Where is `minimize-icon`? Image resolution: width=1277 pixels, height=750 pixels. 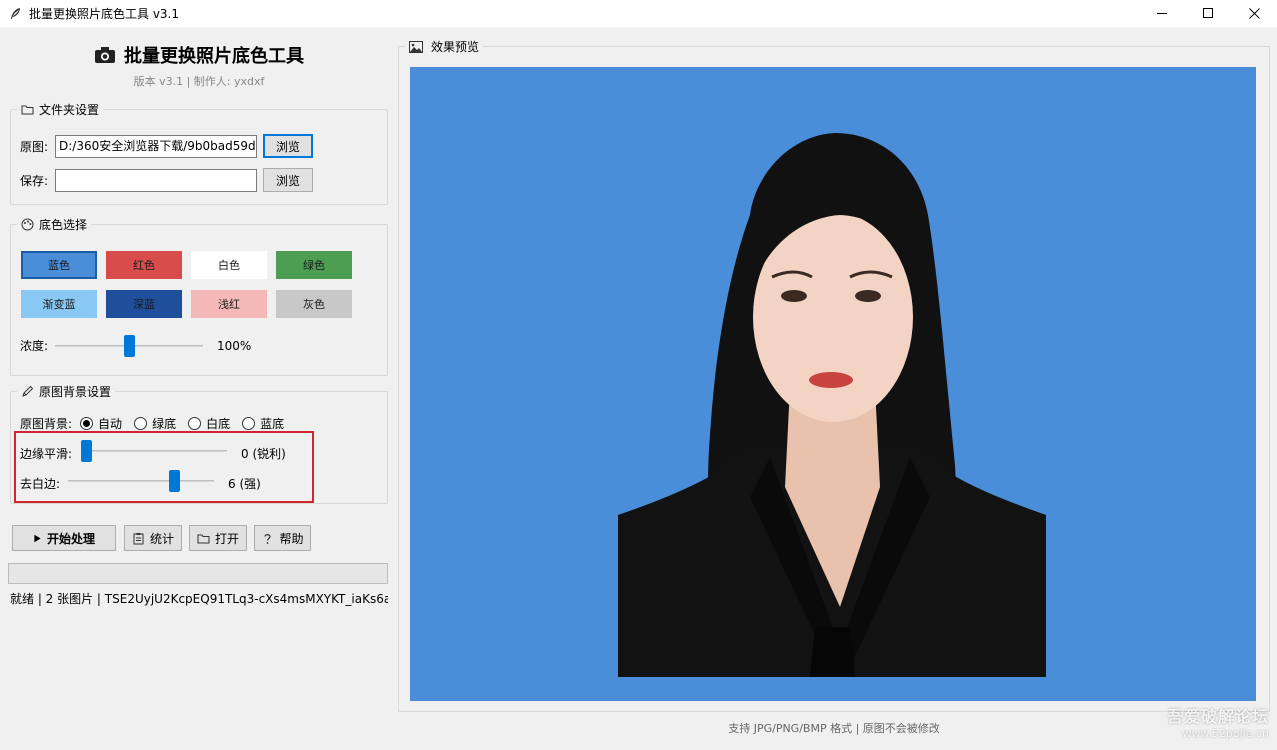
minimize-icon is located at coordinates (1161, 13).